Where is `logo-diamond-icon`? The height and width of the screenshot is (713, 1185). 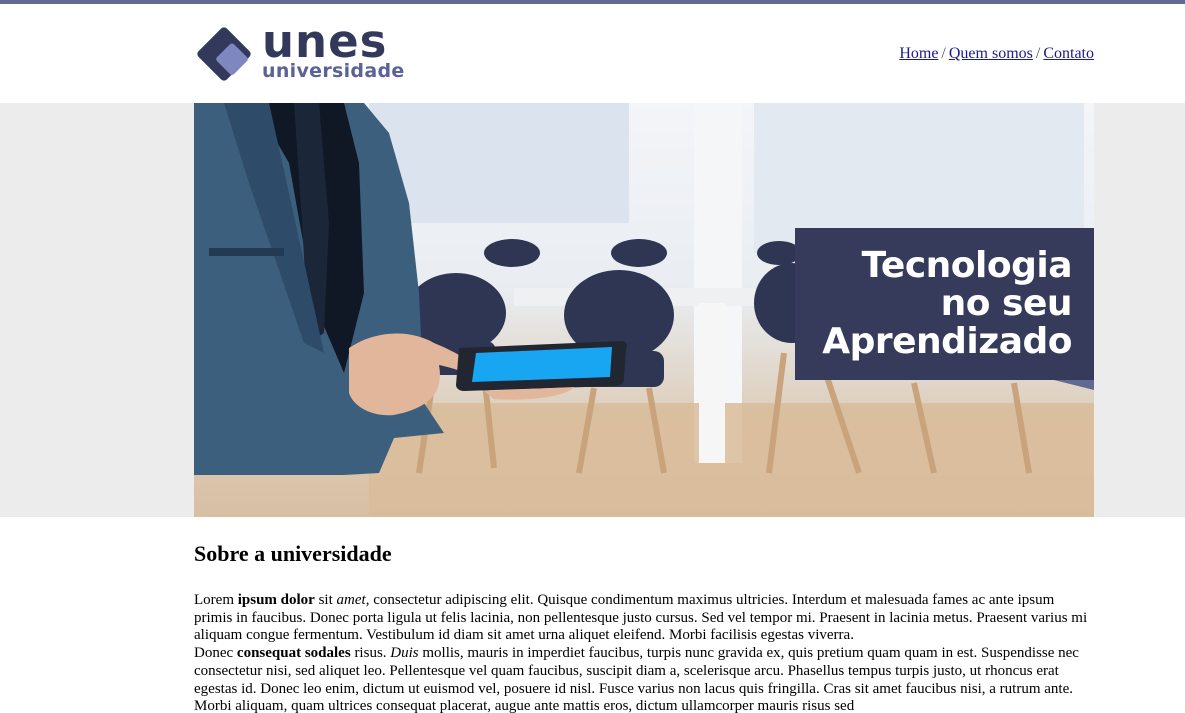
logo-diamond-icon is located at coordinates (224, 54).